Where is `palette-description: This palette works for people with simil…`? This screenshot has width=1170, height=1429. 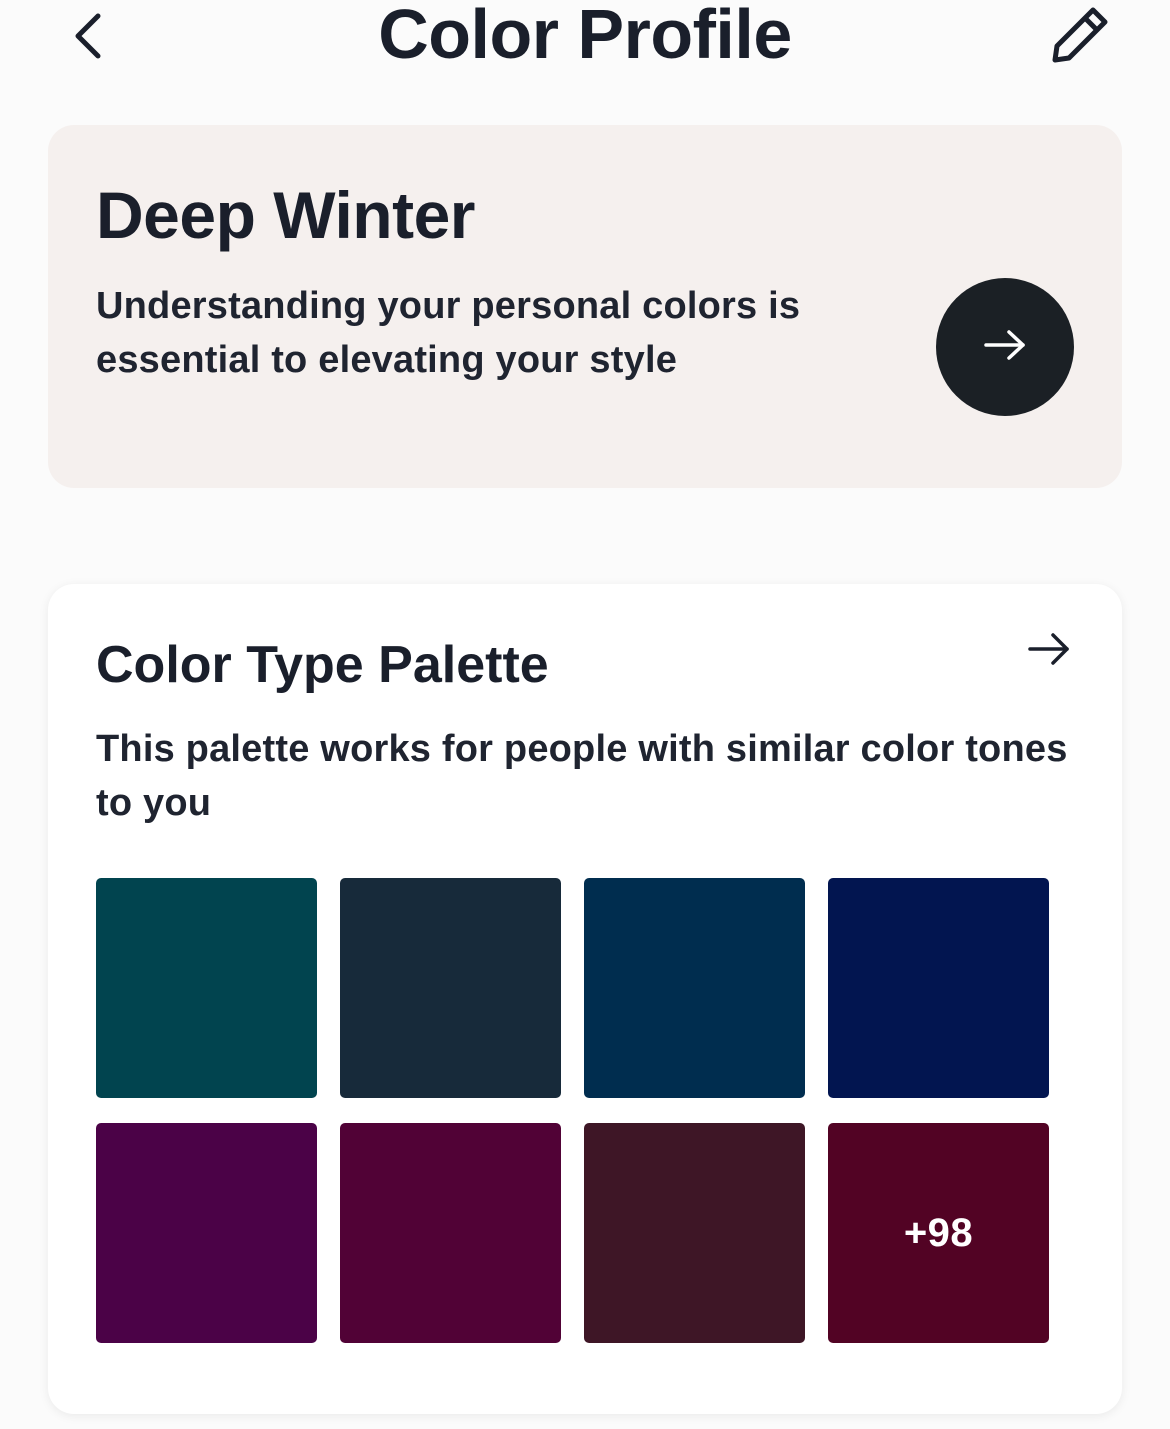
palette-description: This palette works for people with simil… is located at coordinates (582, 776).